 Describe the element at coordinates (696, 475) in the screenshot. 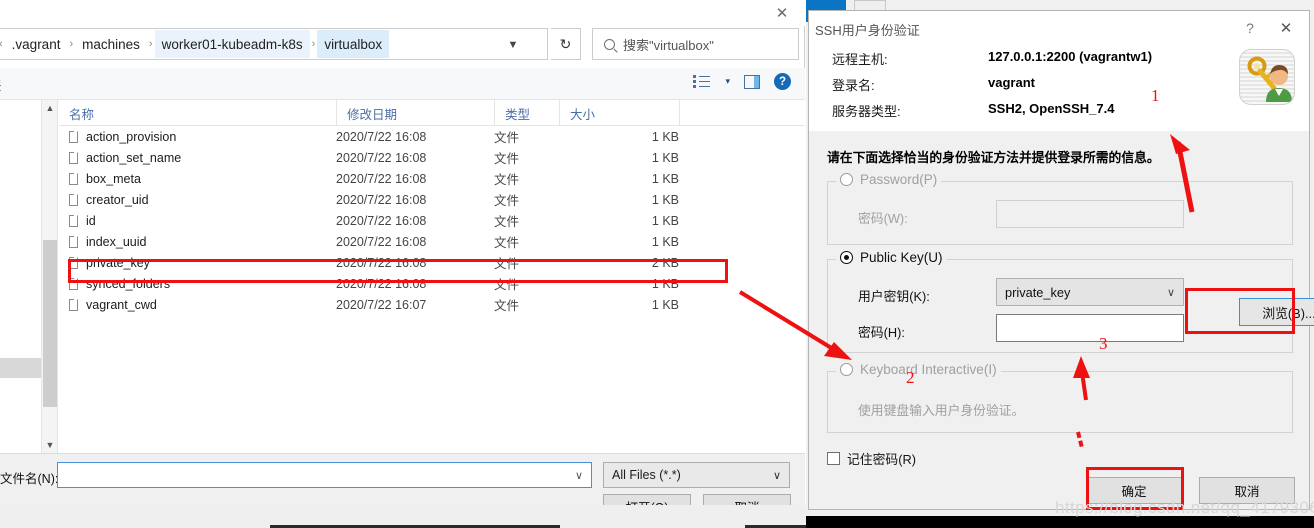

I see `file-type-filter-select: All Files (*.*) ∨` at that location.